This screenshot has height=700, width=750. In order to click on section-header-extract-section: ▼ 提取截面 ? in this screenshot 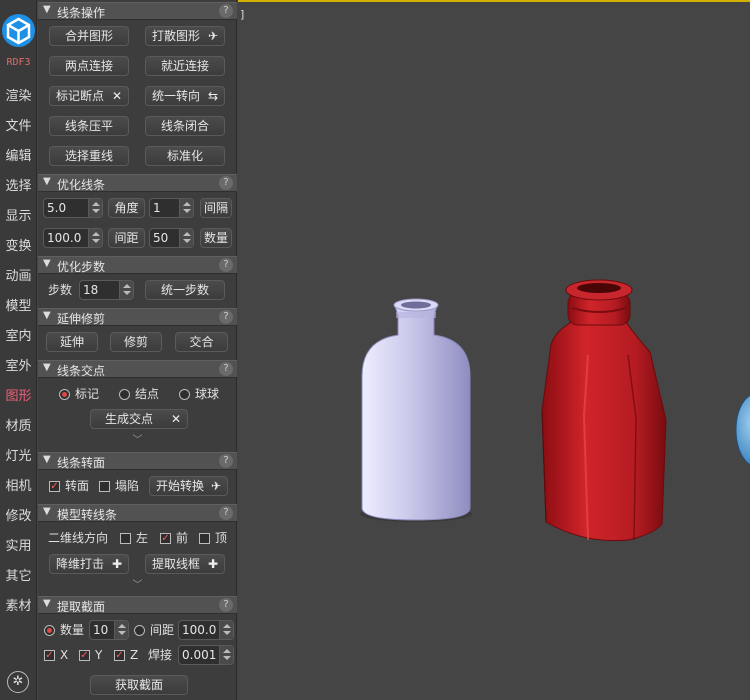, I will do `click(137, 605)`.